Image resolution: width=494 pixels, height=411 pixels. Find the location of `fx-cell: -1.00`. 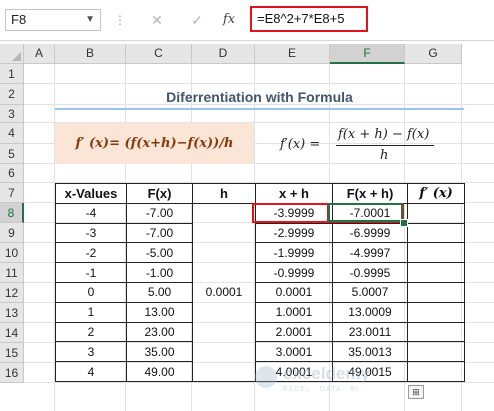

fx-cell: -1.00 is located at coordinates (159, 272).